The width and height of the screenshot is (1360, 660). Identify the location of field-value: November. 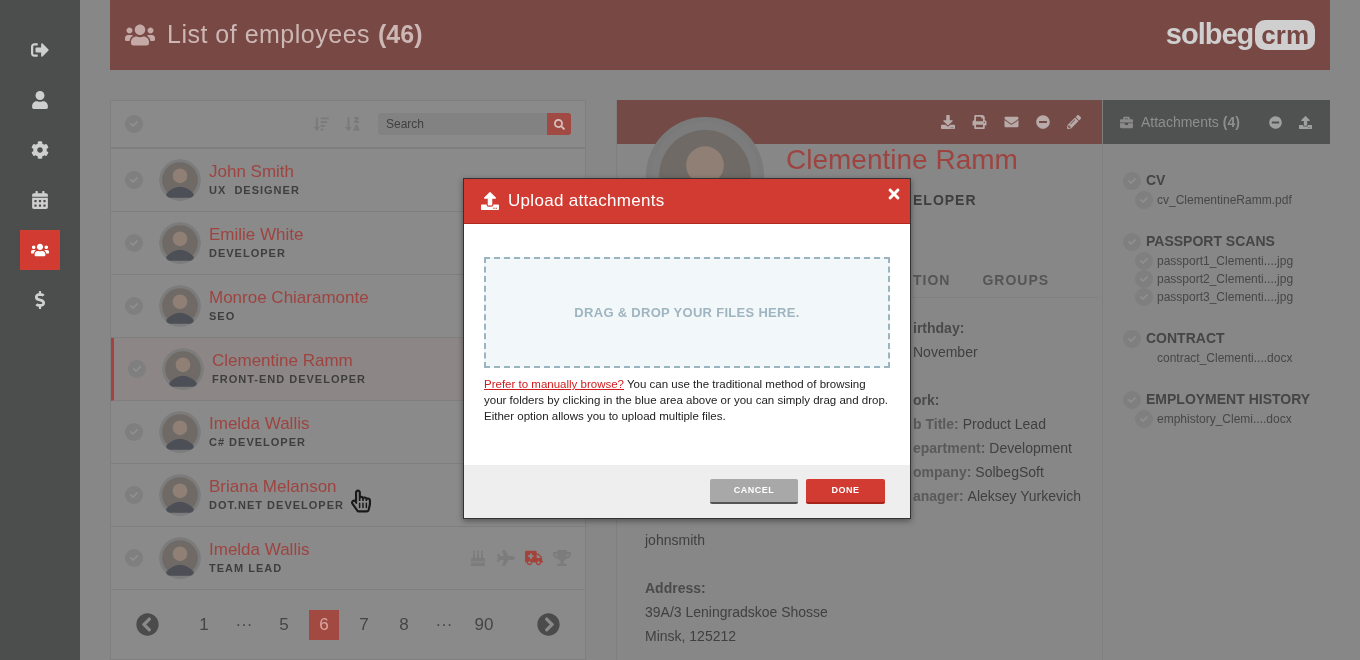
(946, 352).